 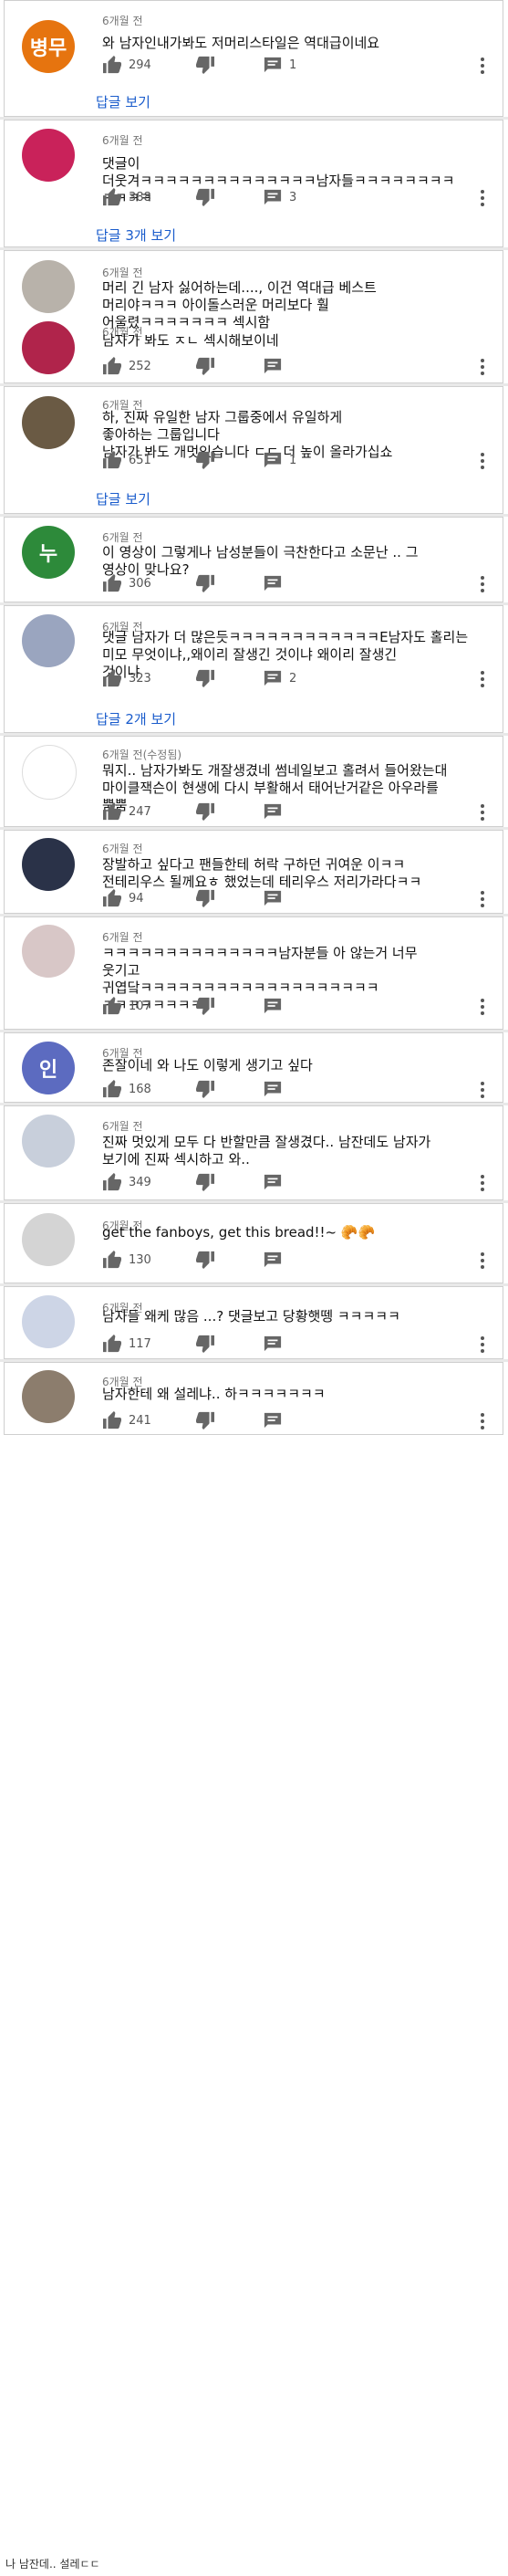 What do you see at coordinates (127, 1006) in the screenshot?
I see `like-button: 107` at bounding box center [127, 1006].